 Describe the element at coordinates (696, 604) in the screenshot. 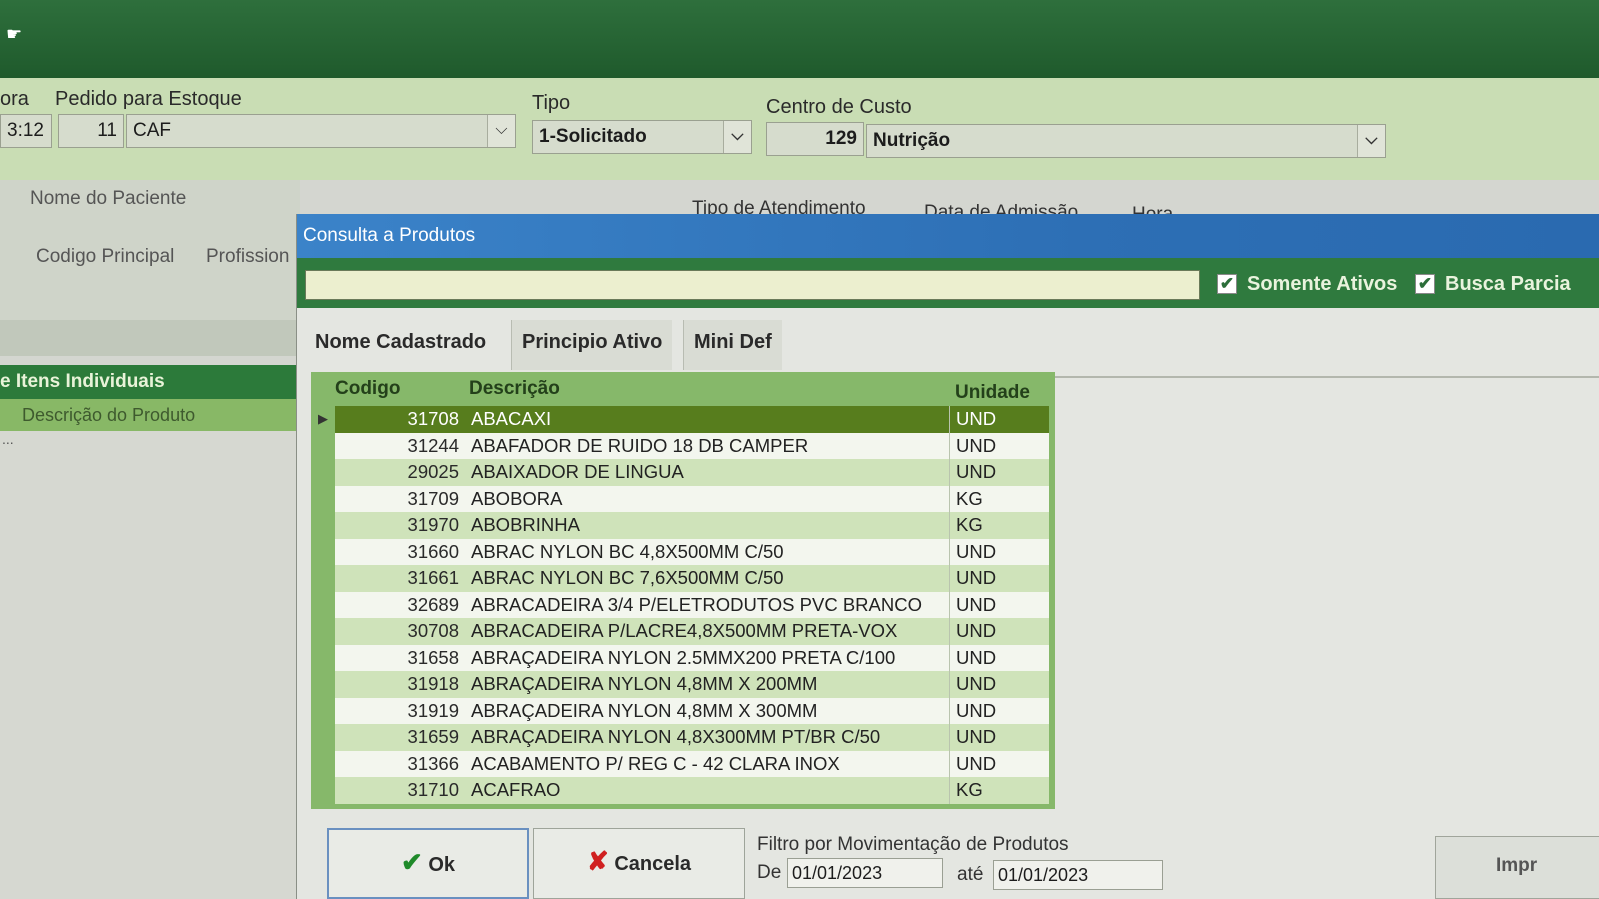

I see `cell-descricao: ABRACADEIRA 3/4 P/ELETRODUTOS PVC BRANCO` at that location.